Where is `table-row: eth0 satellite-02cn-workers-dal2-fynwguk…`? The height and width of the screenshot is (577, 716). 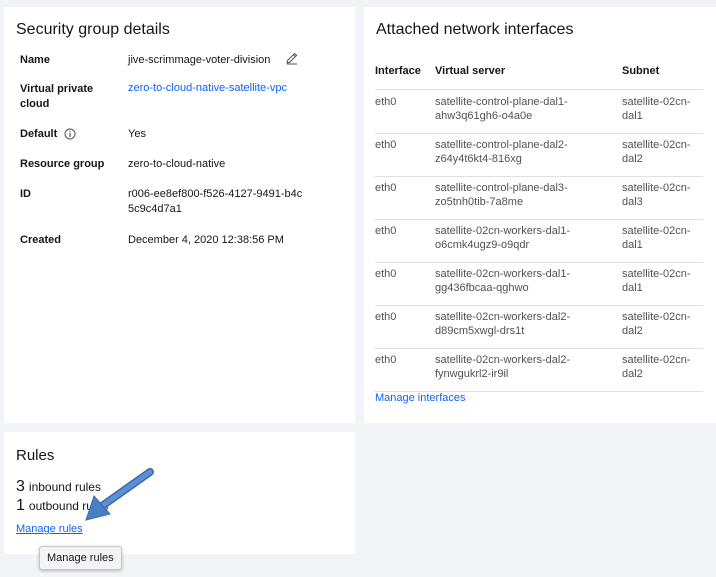
table-row: eth0 satellite-02cn-workers-dal2-fynwguk… is located at coordinates (539, 370).